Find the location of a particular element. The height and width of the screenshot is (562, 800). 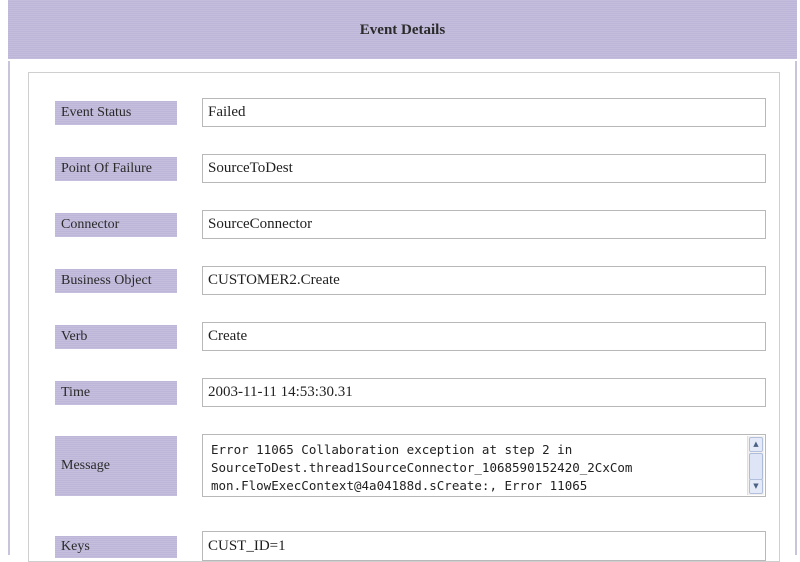

keys-field: CUST_ID=1 is located at coordinates (484, 546).